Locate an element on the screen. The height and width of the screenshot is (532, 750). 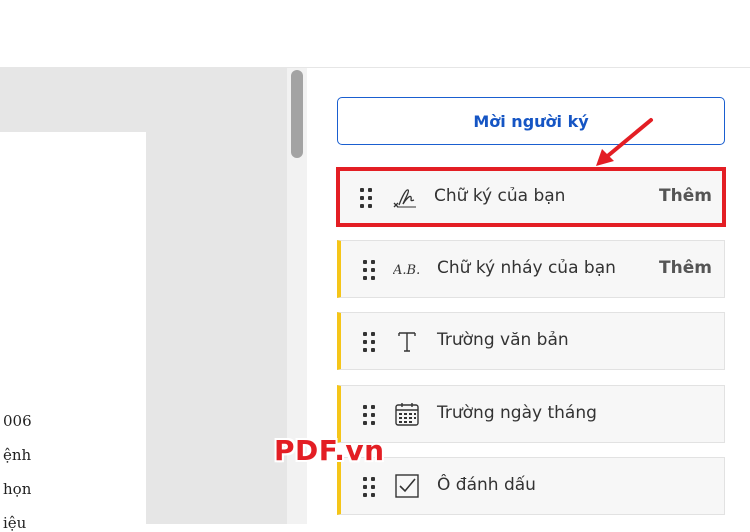
field-label: Chữ ký nháy của bạn is located at coordinates (526, 268).